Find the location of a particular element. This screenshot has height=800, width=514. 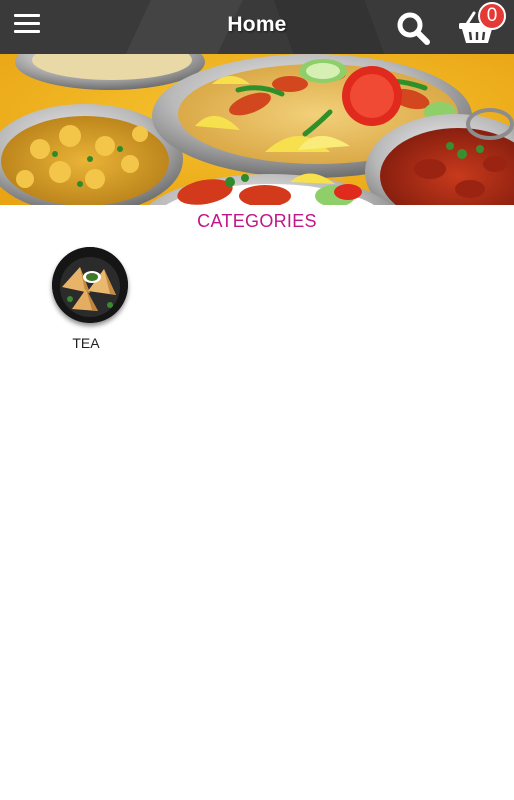

search-icon is located at coordinates (413, 28).